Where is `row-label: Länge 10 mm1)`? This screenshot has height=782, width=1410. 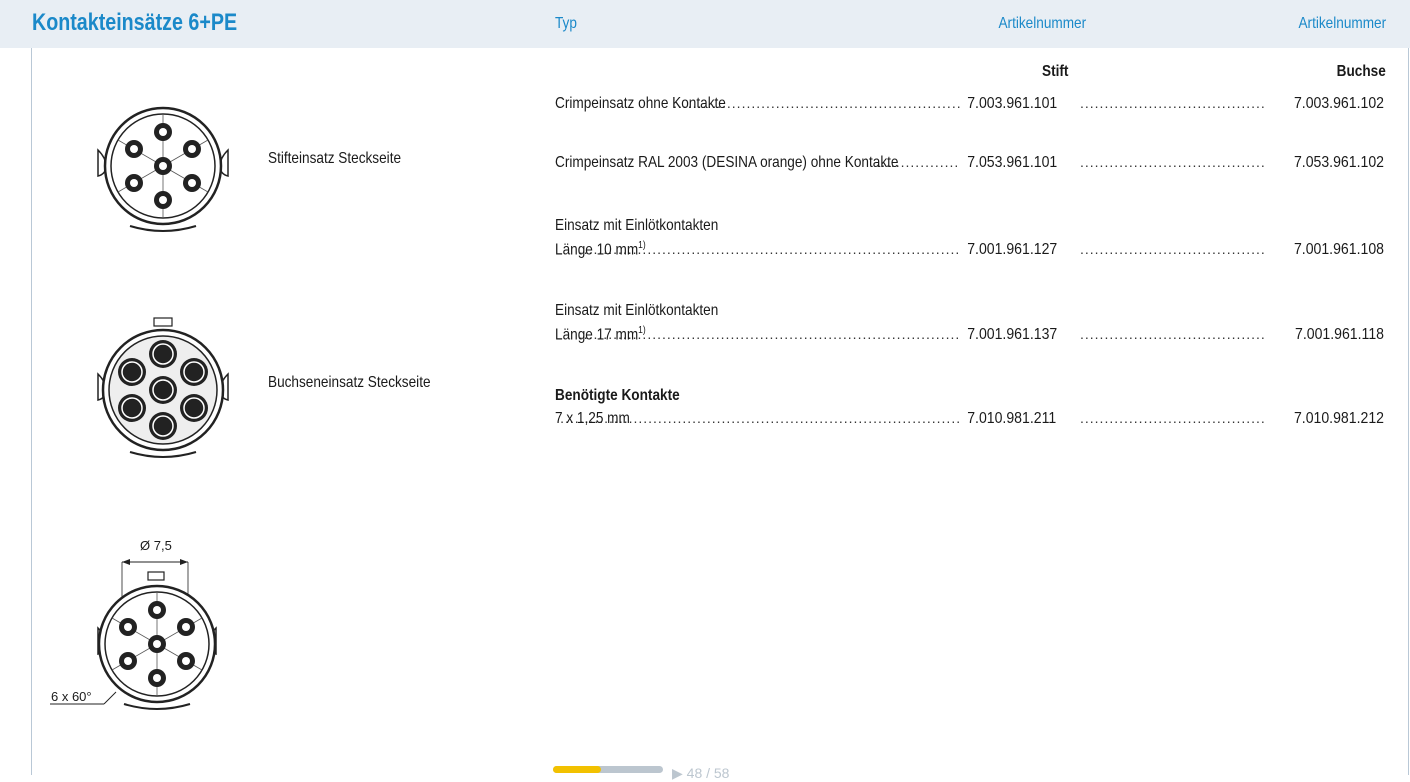
row-label: Länge 10 mm1) is located at coordinates (600, 249).